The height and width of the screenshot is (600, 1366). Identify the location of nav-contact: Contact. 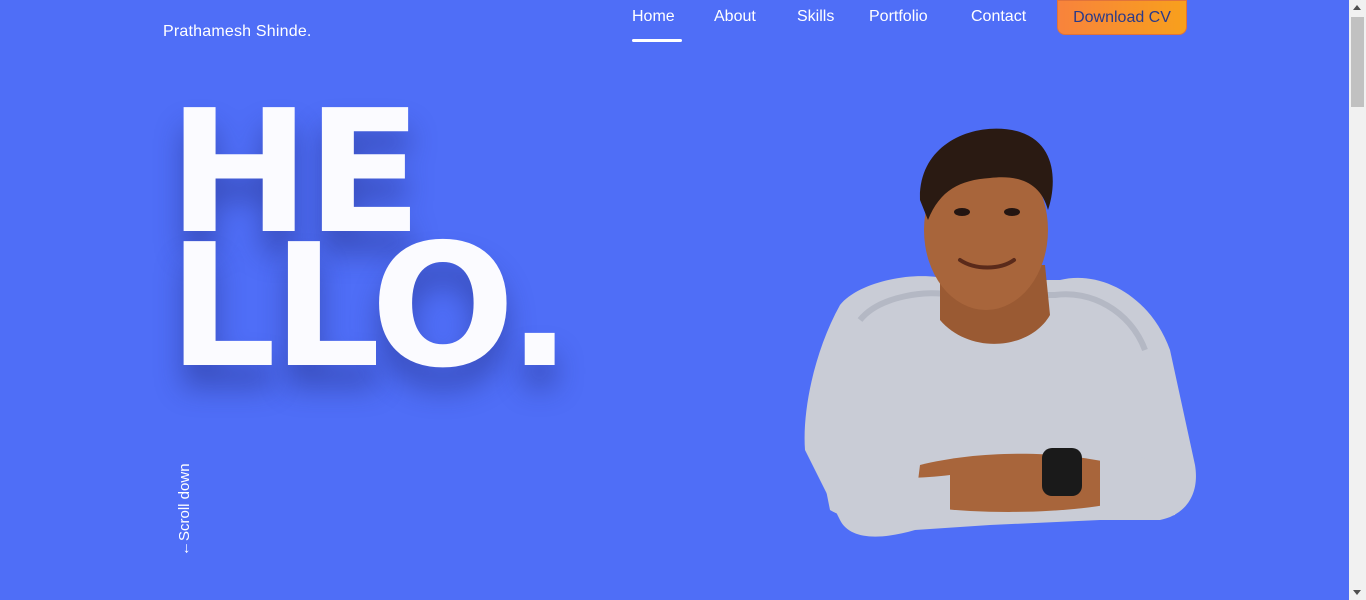
(998, 17).